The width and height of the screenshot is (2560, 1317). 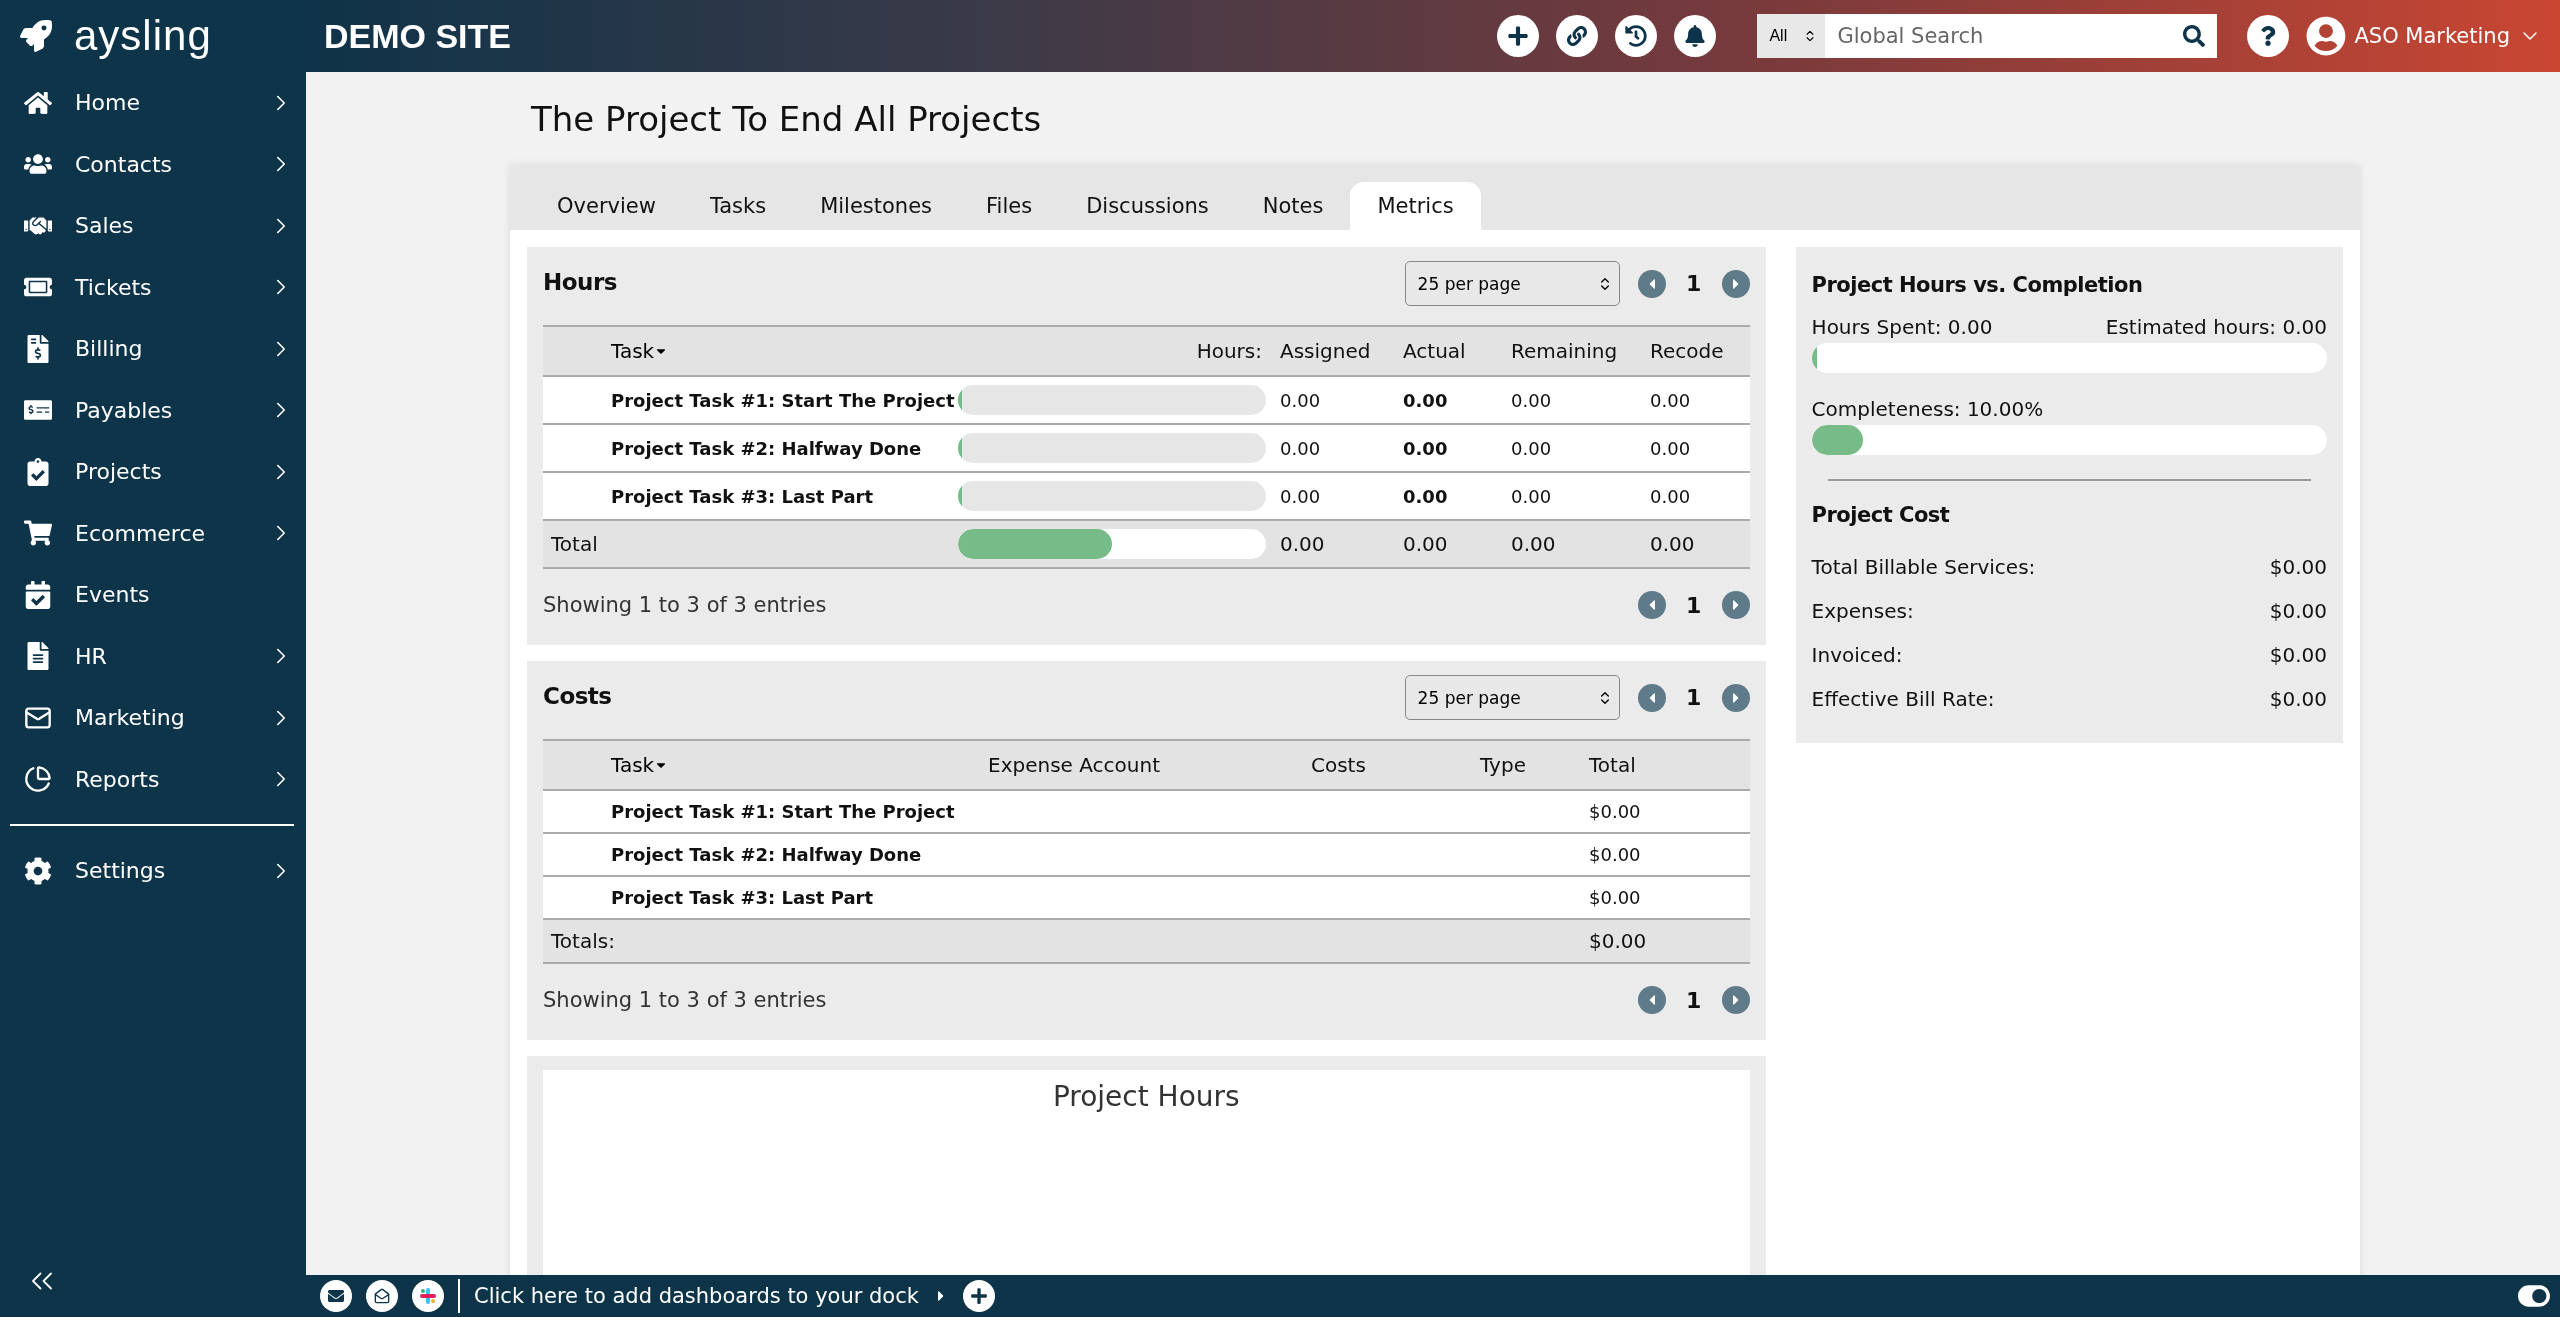 What do you see at coordinates (91, 656) in the screenshot?
I see `sidebar-item-label: HR` at bounding box center [91, 656].